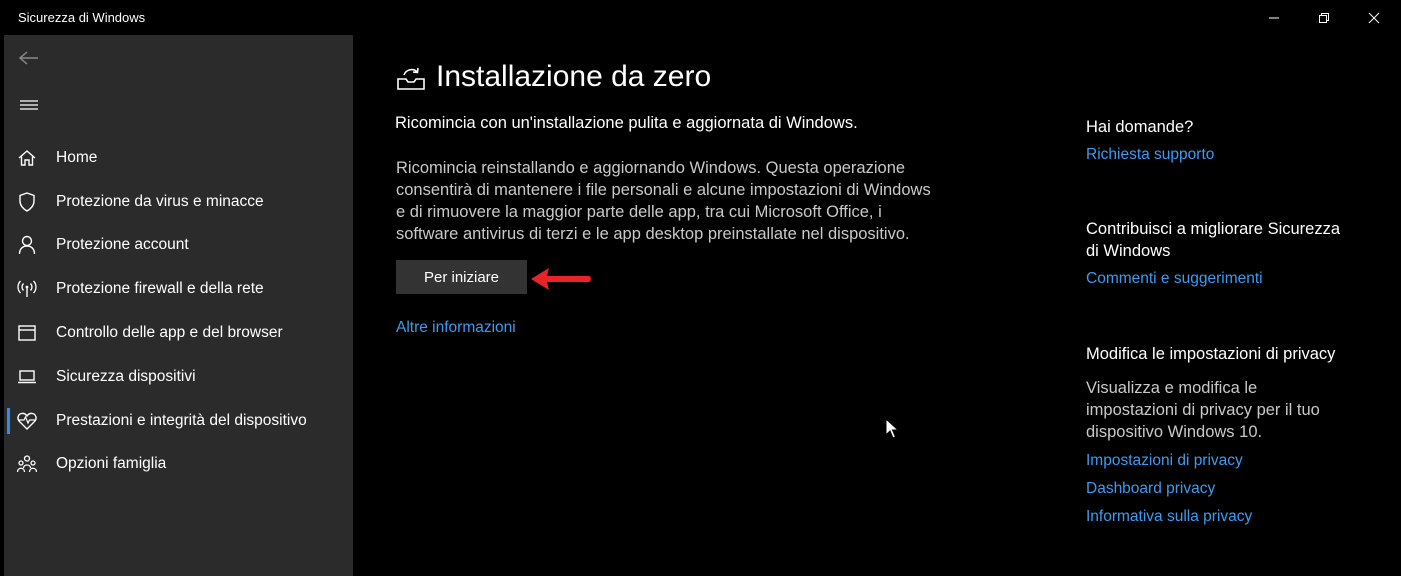 The height and width of the screenshot is (576, 1401). What do you see at coordinates (126, 376) in the screenshot?
I see `sidebar-item-label: Sicurezza dispositivi` at bounding box center [126, 376].